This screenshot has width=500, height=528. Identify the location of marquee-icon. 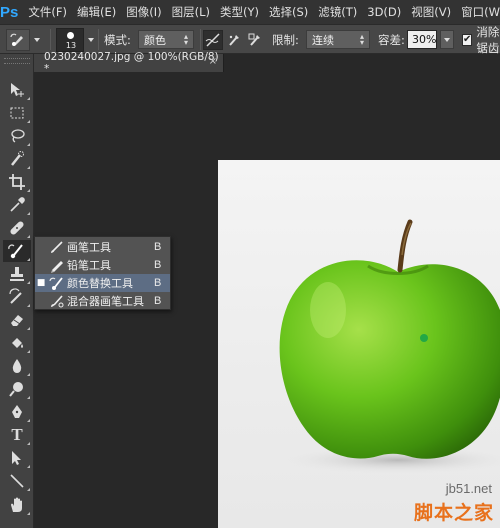
(17, 113).